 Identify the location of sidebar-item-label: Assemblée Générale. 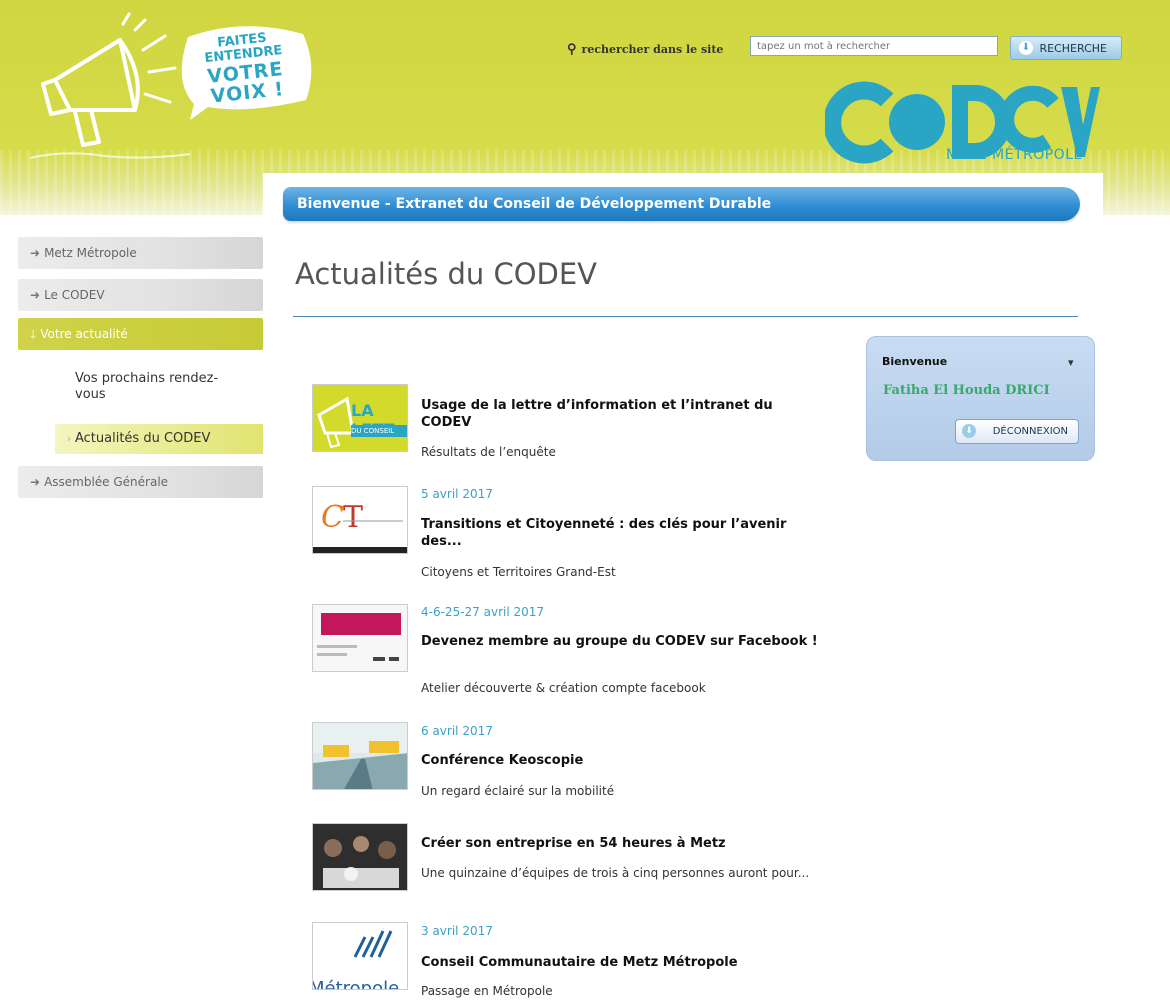
(106, 482).